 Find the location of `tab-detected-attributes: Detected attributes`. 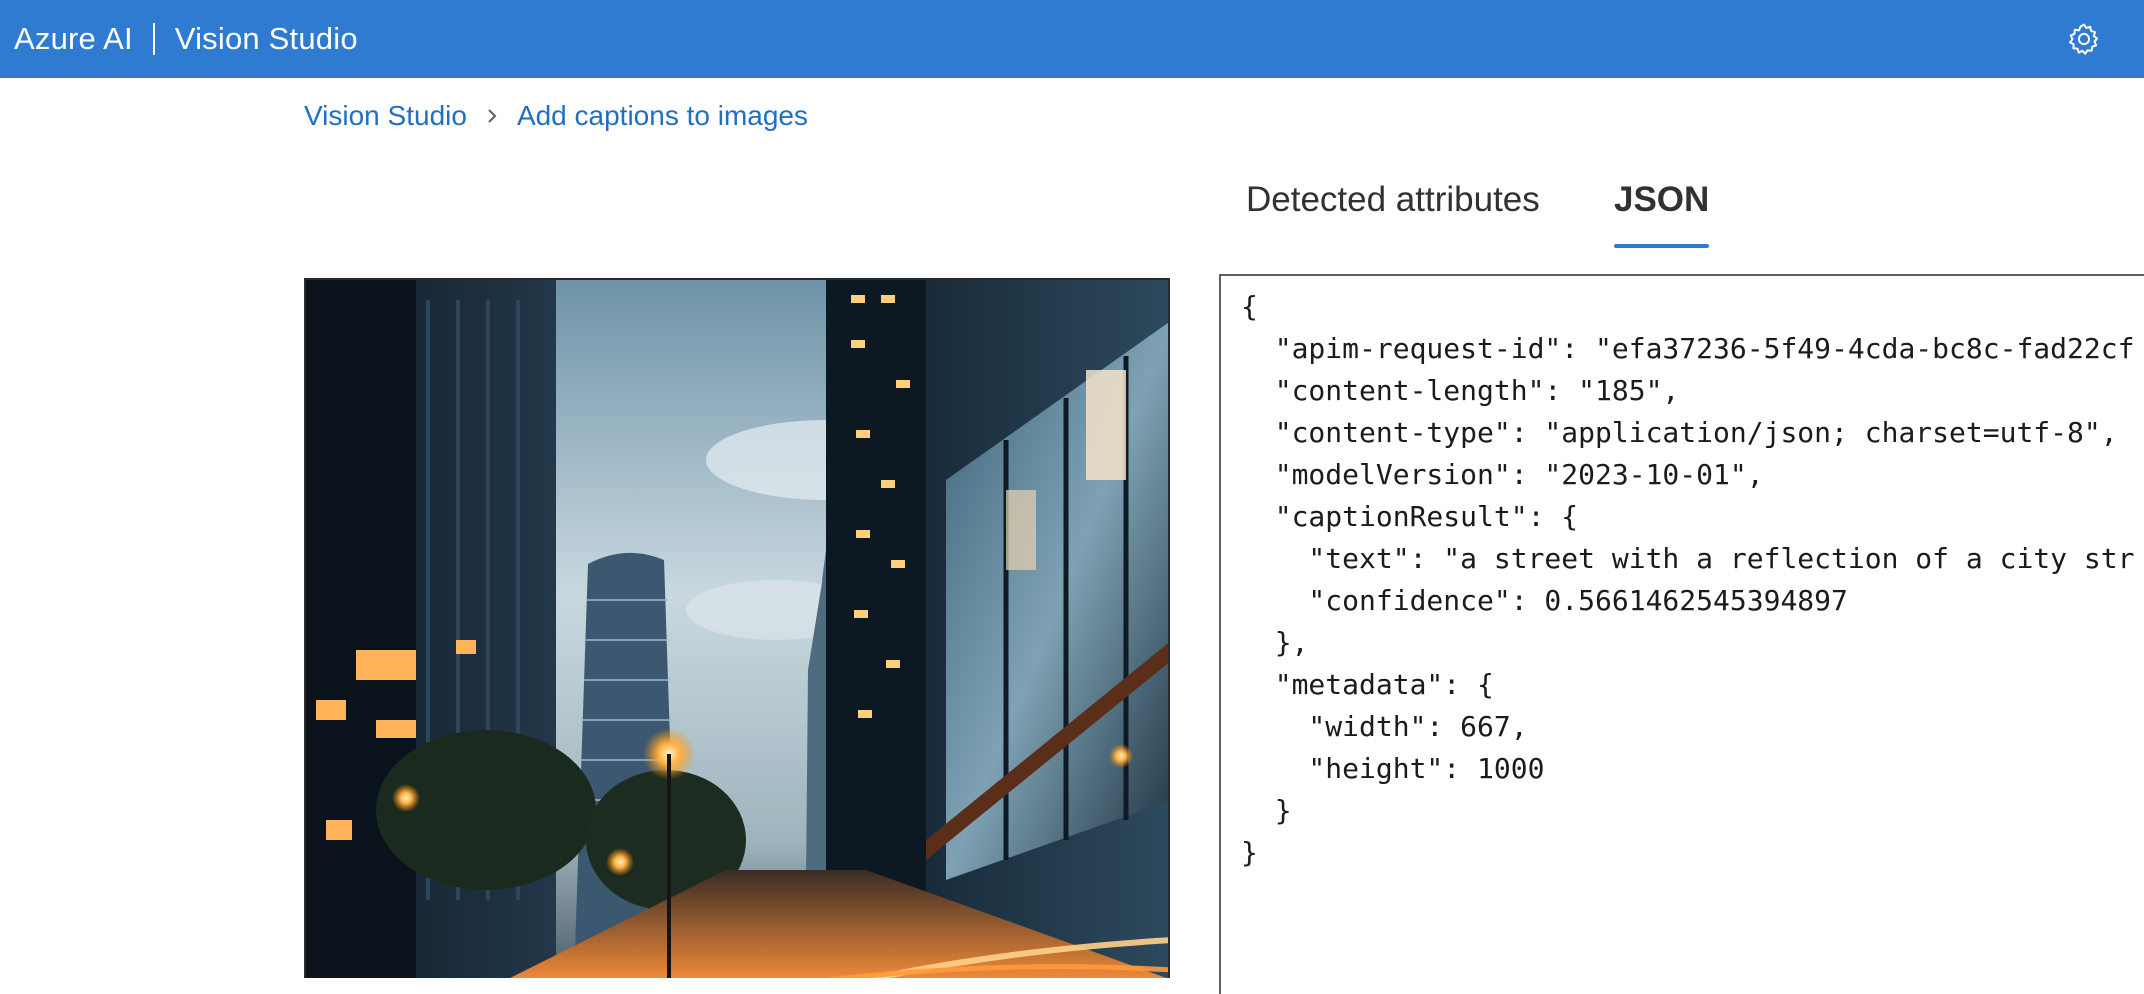

tab-detected-attributes: Detected attributes is located at coordinates (1393, 215).